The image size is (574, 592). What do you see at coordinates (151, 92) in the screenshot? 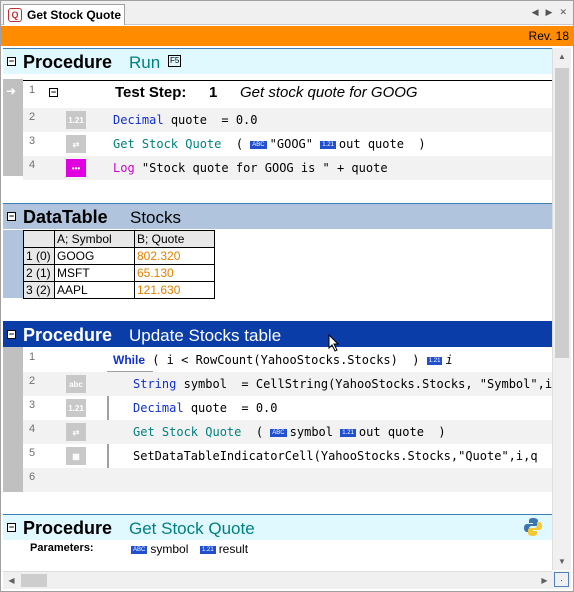
I see `test-step-label: Test Step:` at bounding box center [151, 92].